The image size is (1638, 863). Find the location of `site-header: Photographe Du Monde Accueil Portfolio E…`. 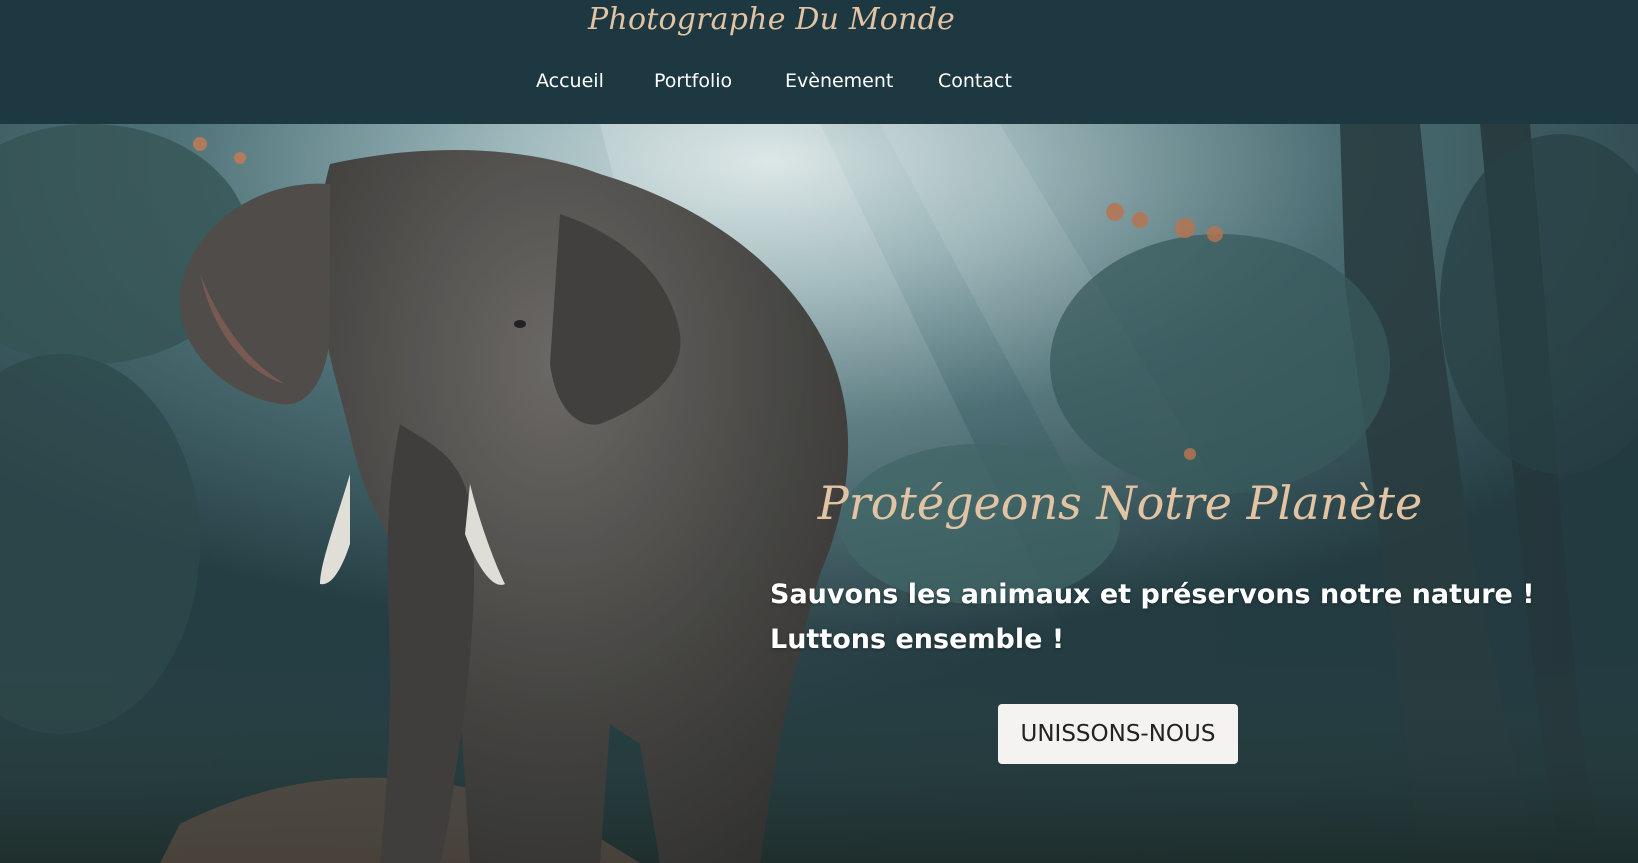

site-header: Photographe Du Monde Accueil Portfolio E… is located at coordinates (819, 62).